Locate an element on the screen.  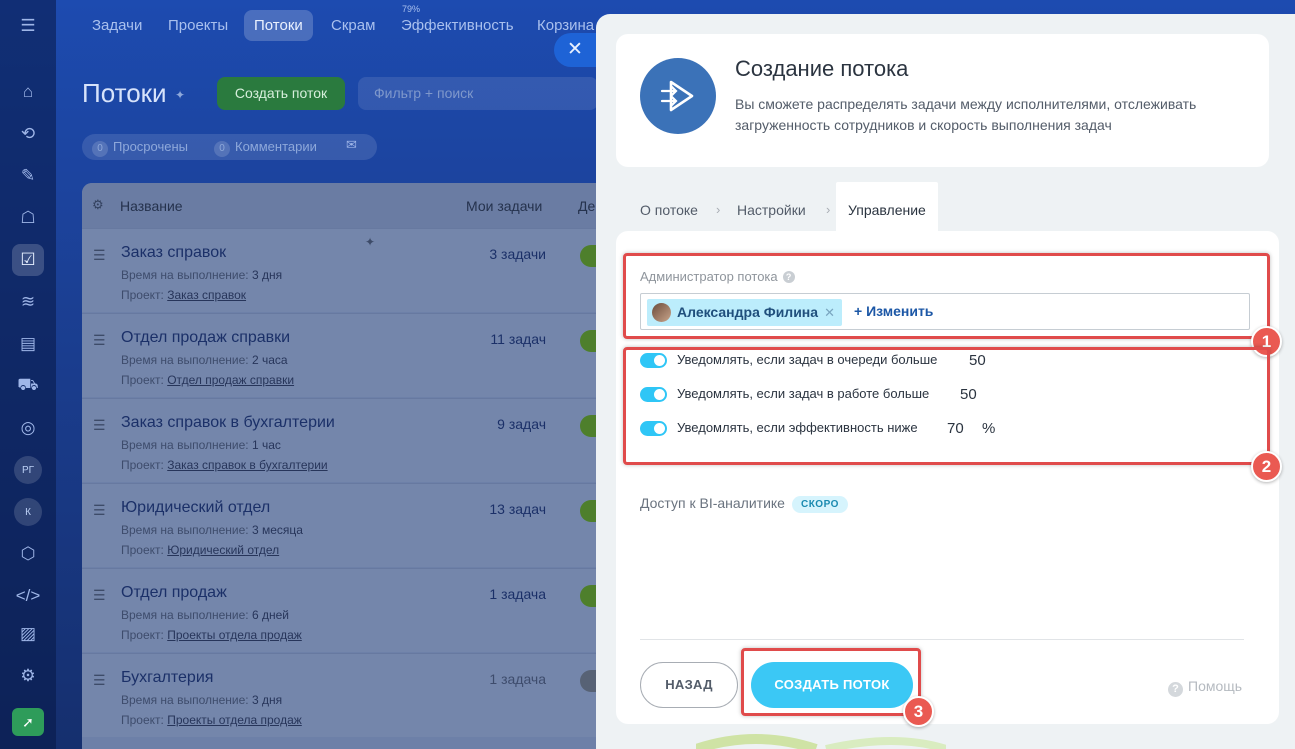
row-time: Время на выполнение: 6 дней is located at coordinates (205, 615).